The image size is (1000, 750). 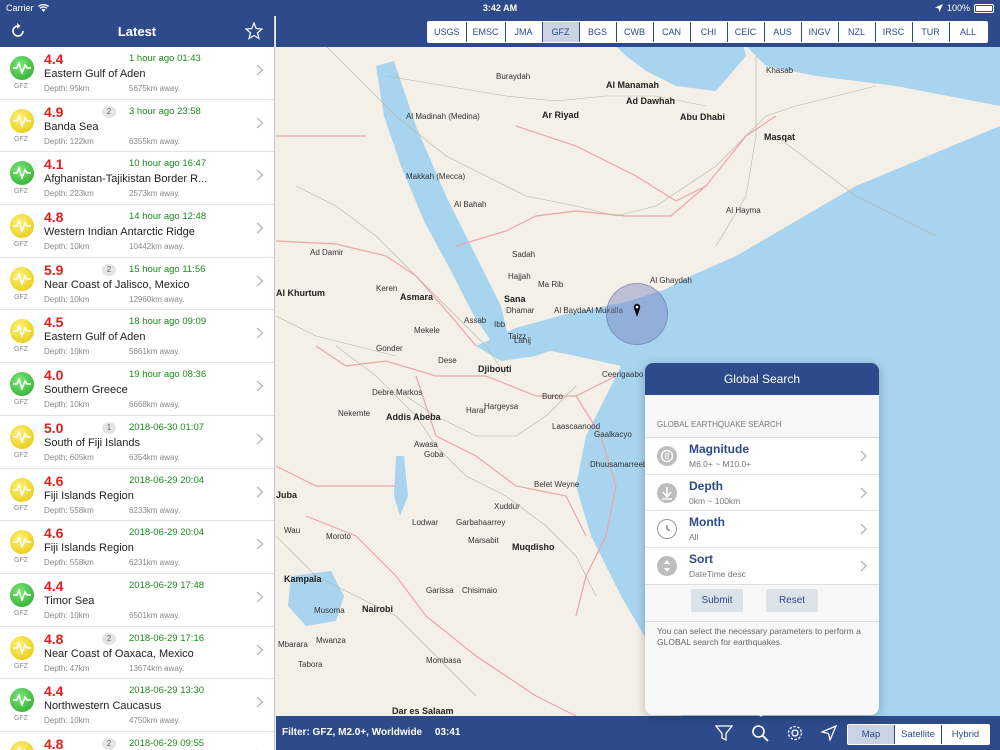 What do you see at coordinates (717, 600) in the screenshot?
I see `submit-button: Submit` at bounding box center [717, 600].